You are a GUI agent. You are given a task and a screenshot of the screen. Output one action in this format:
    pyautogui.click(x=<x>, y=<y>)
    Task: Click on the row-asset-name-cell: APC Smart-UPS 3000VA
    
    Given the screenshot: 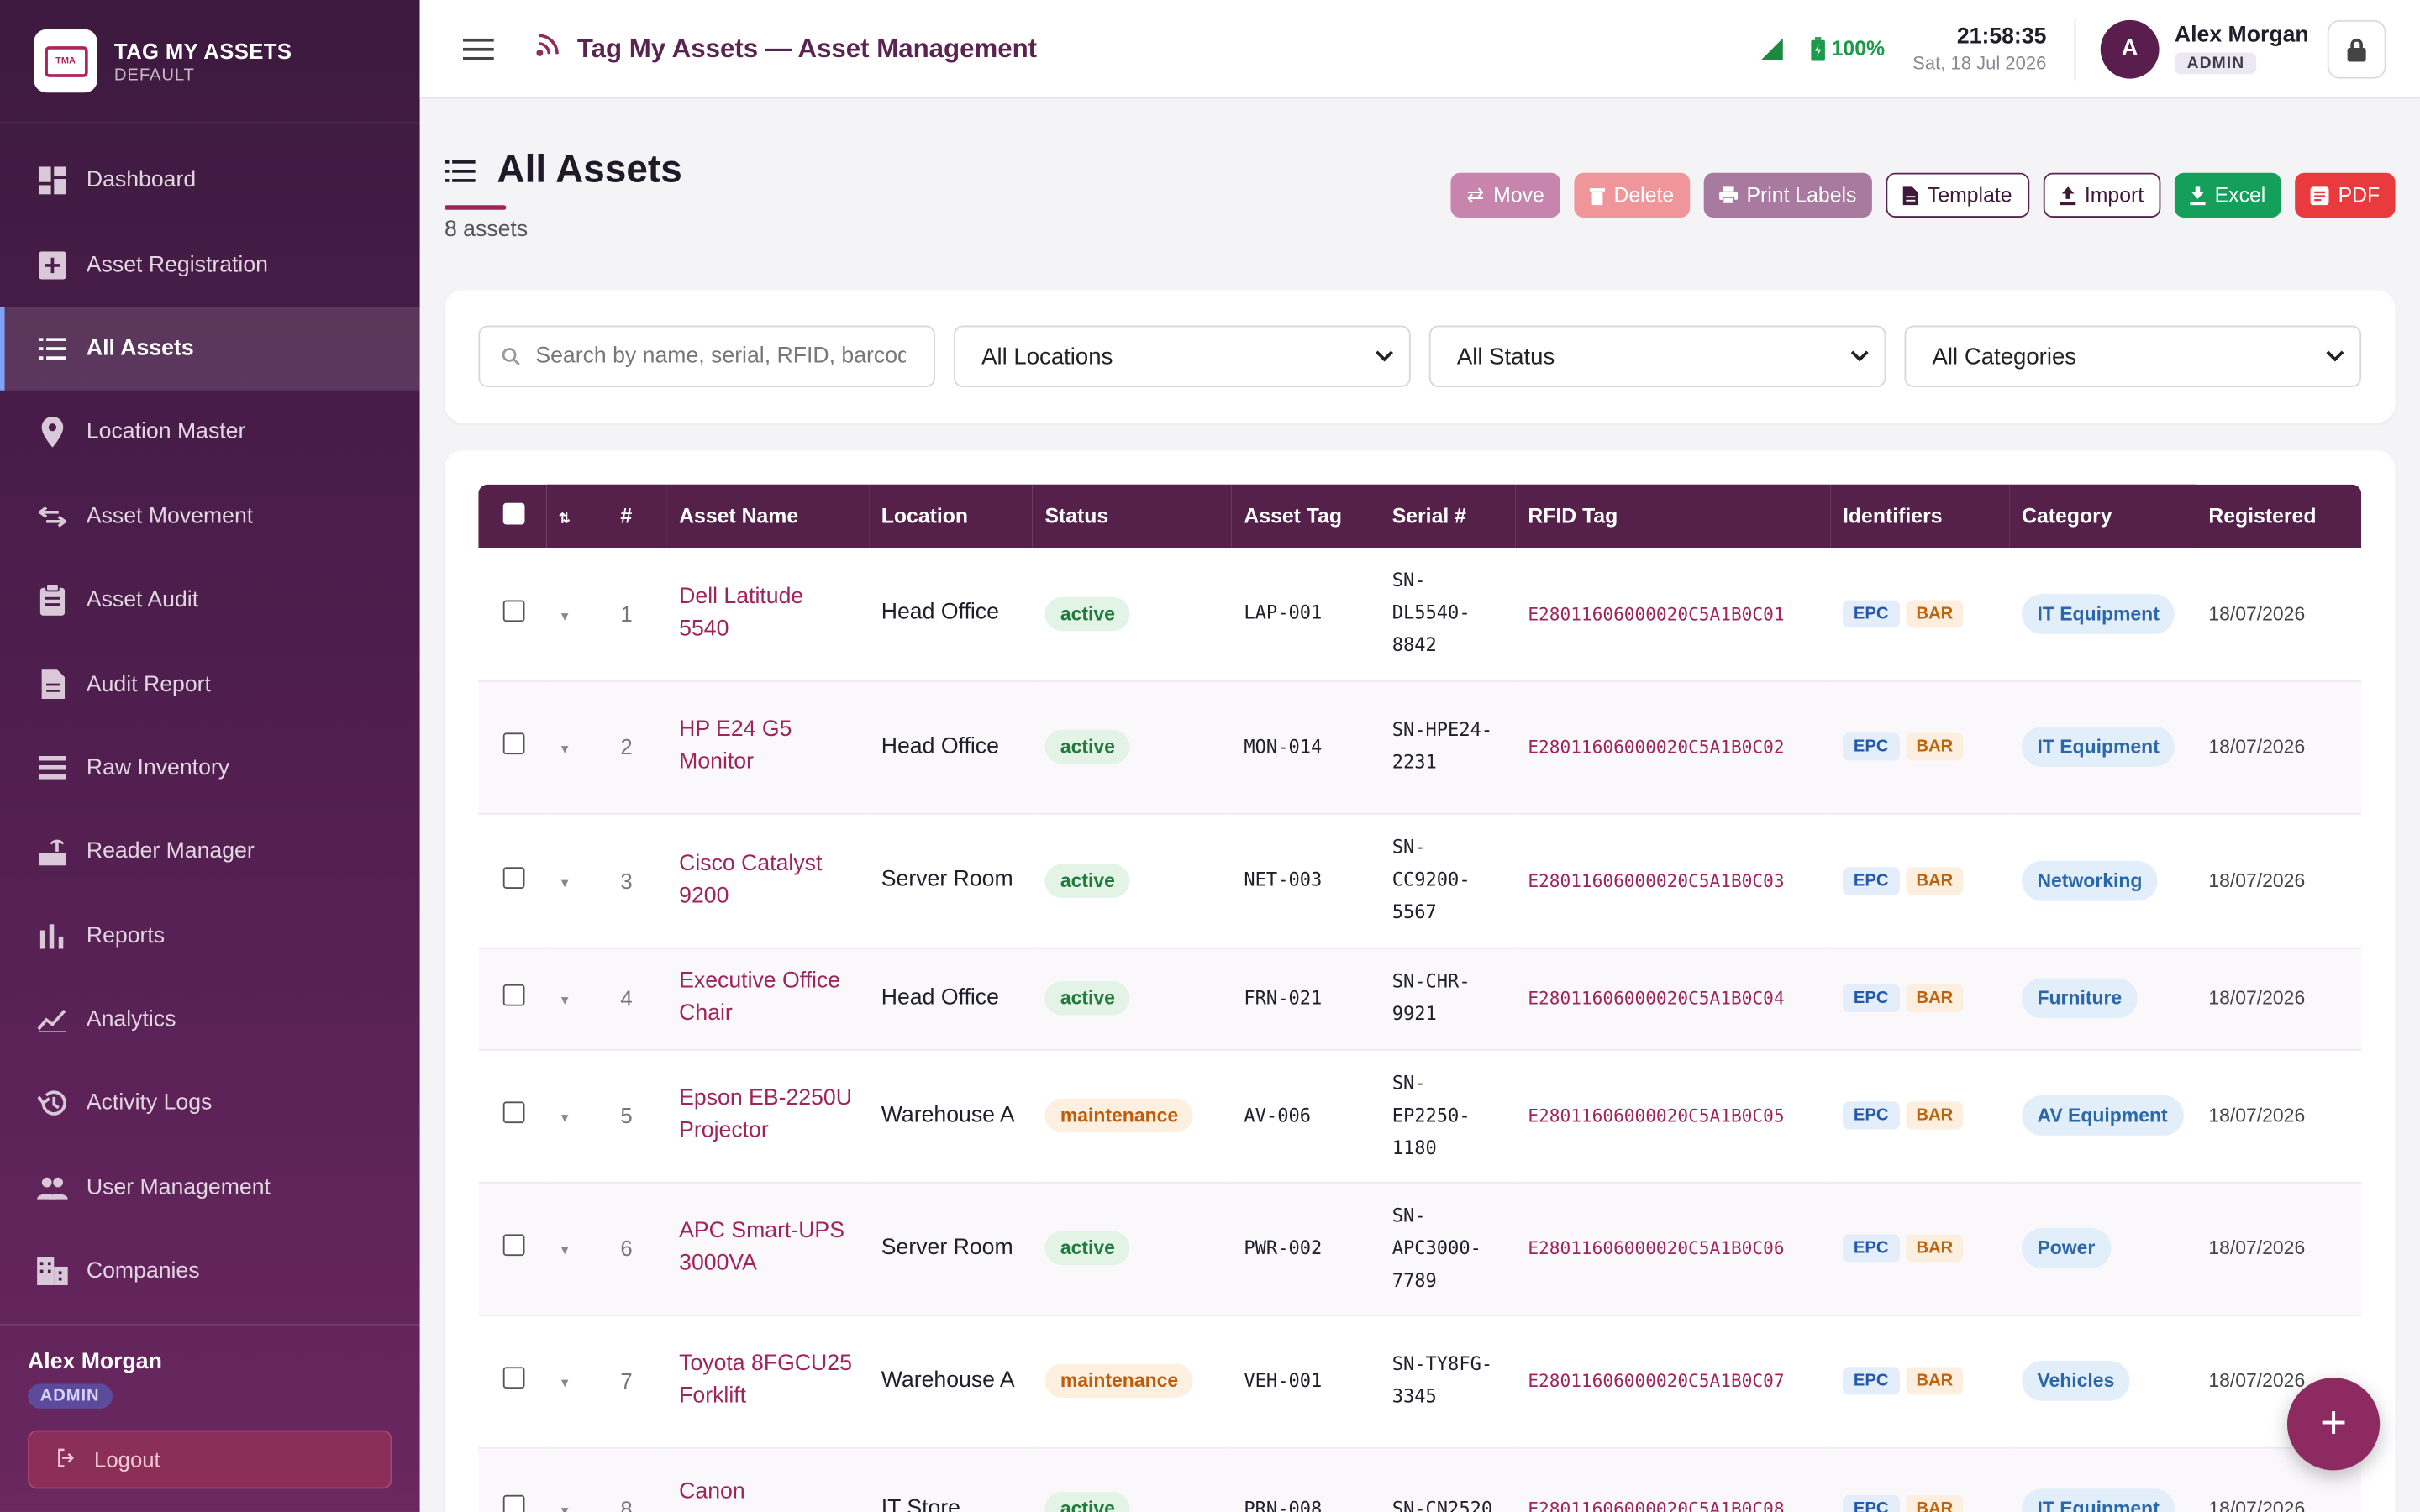 What is the action you would take?
    pyautogui.click(x=767, y=1248)
    